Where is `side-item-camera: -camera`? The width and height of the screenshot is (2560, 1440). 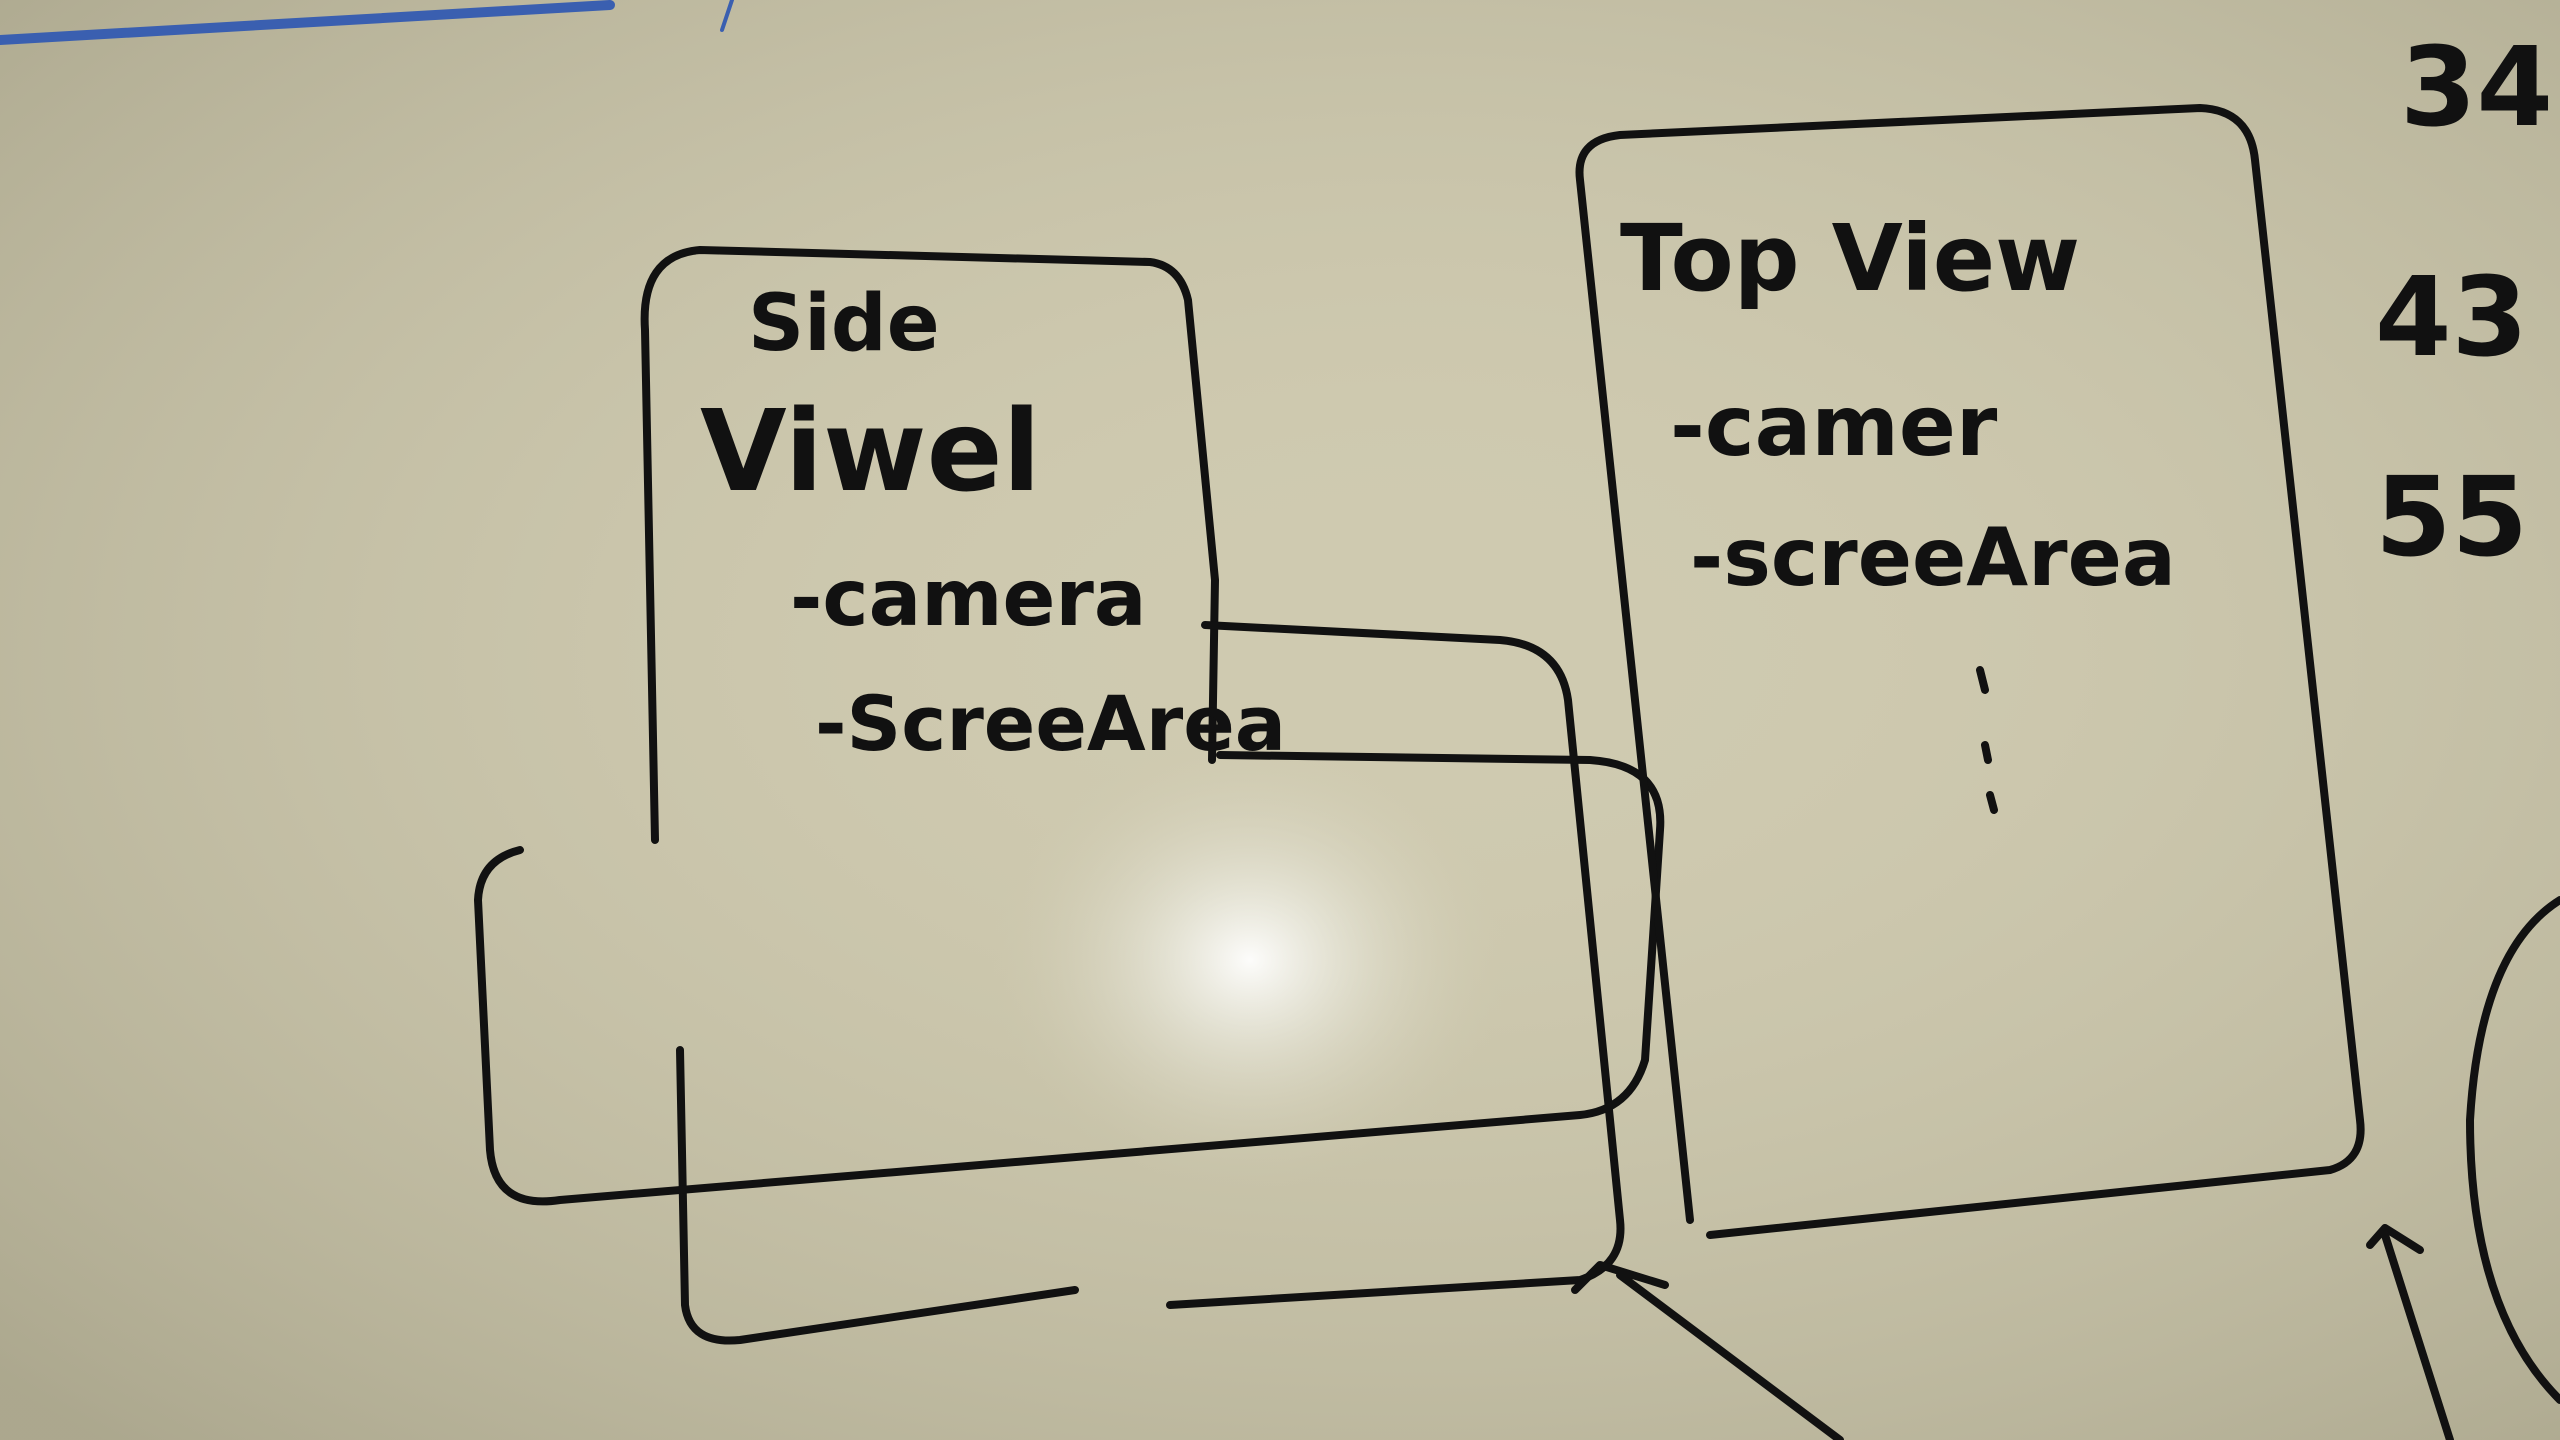 side-item-camera: -camera is located at coordinates (968, 599).